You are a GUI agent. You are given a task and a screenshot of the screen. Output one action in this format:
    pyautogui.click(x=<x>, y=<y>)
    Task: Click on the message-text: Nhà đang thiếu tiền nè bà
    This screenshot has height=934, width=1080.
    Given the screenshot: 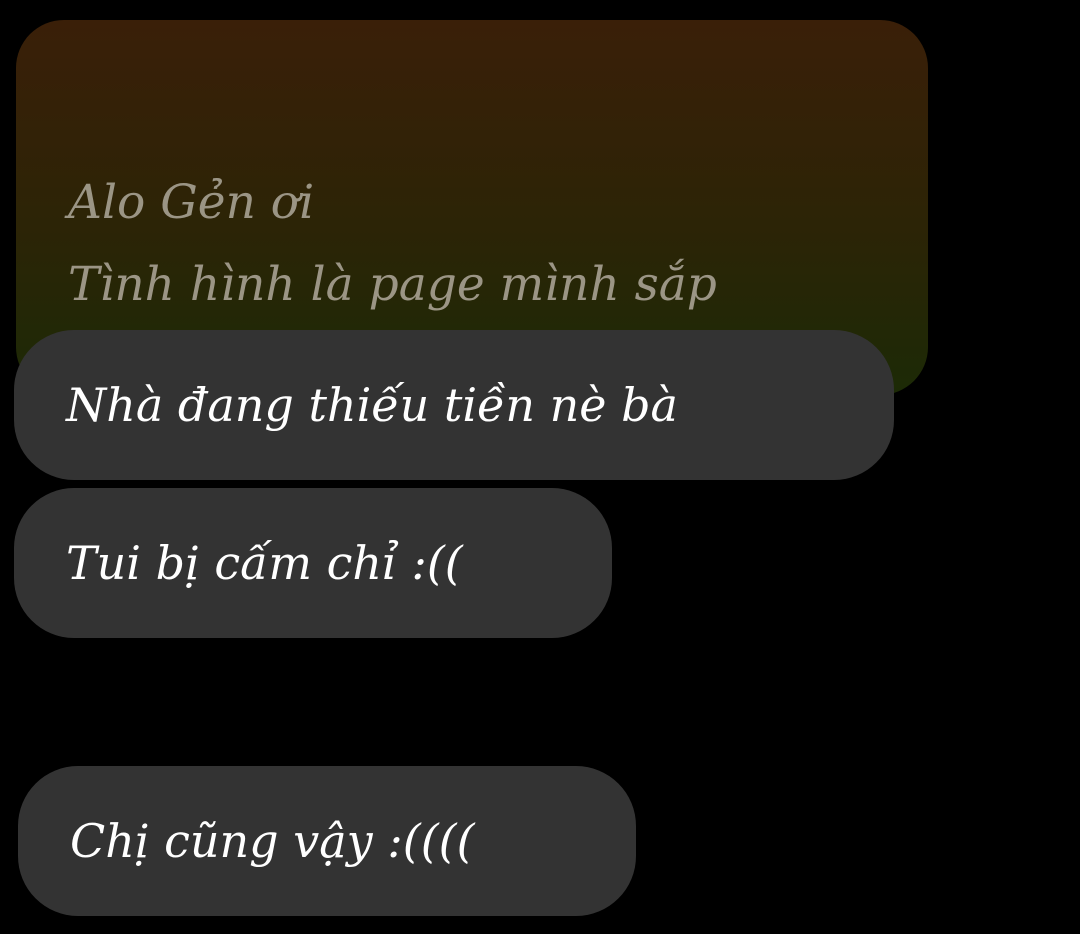 What is the action you would take?
    pyautogui.click(x=372, y=405)
    